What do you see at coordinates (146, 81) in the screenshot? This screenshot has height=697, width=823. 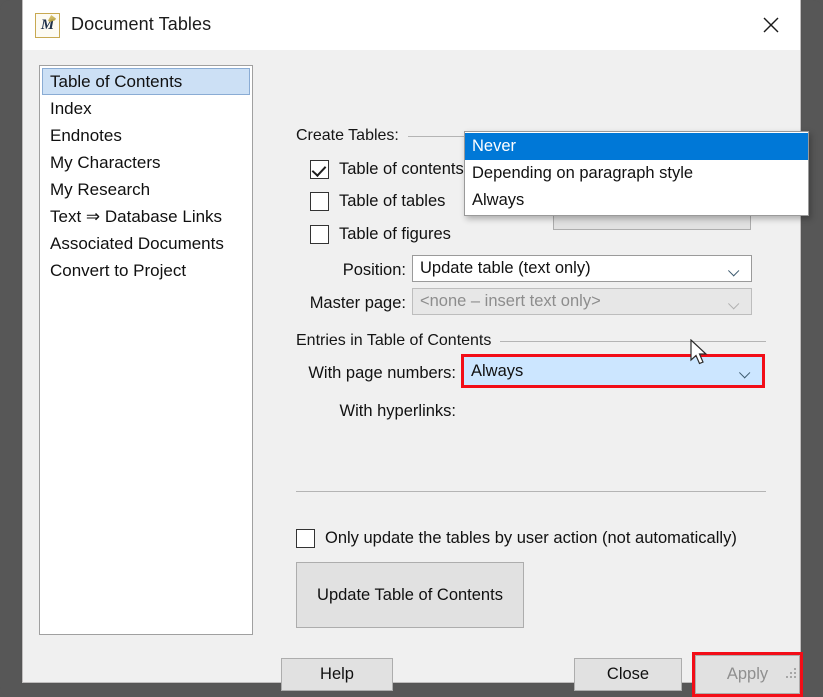 I see `sidebar-item-table-of-contents: Table of Contents` at bounding box center [146, 81].